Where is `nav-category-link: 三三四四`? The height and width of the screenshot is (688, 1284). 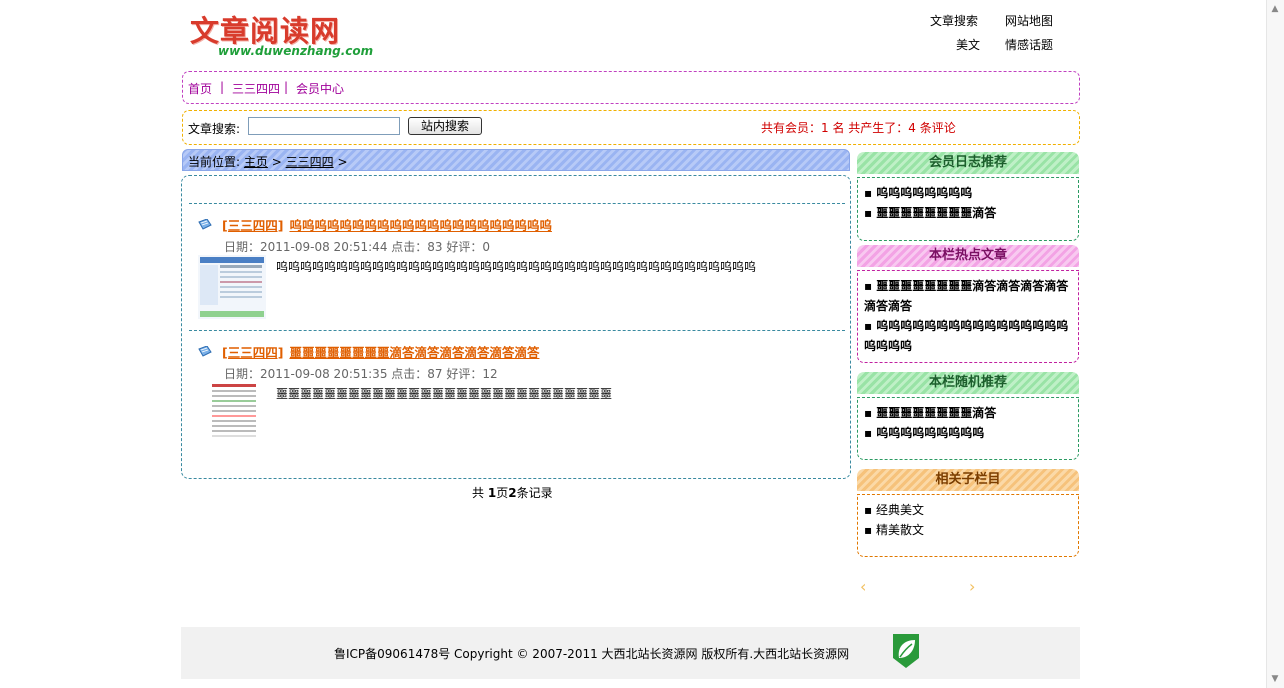 nav-category-link: 三三四四 is located at coordinates (256, 88).